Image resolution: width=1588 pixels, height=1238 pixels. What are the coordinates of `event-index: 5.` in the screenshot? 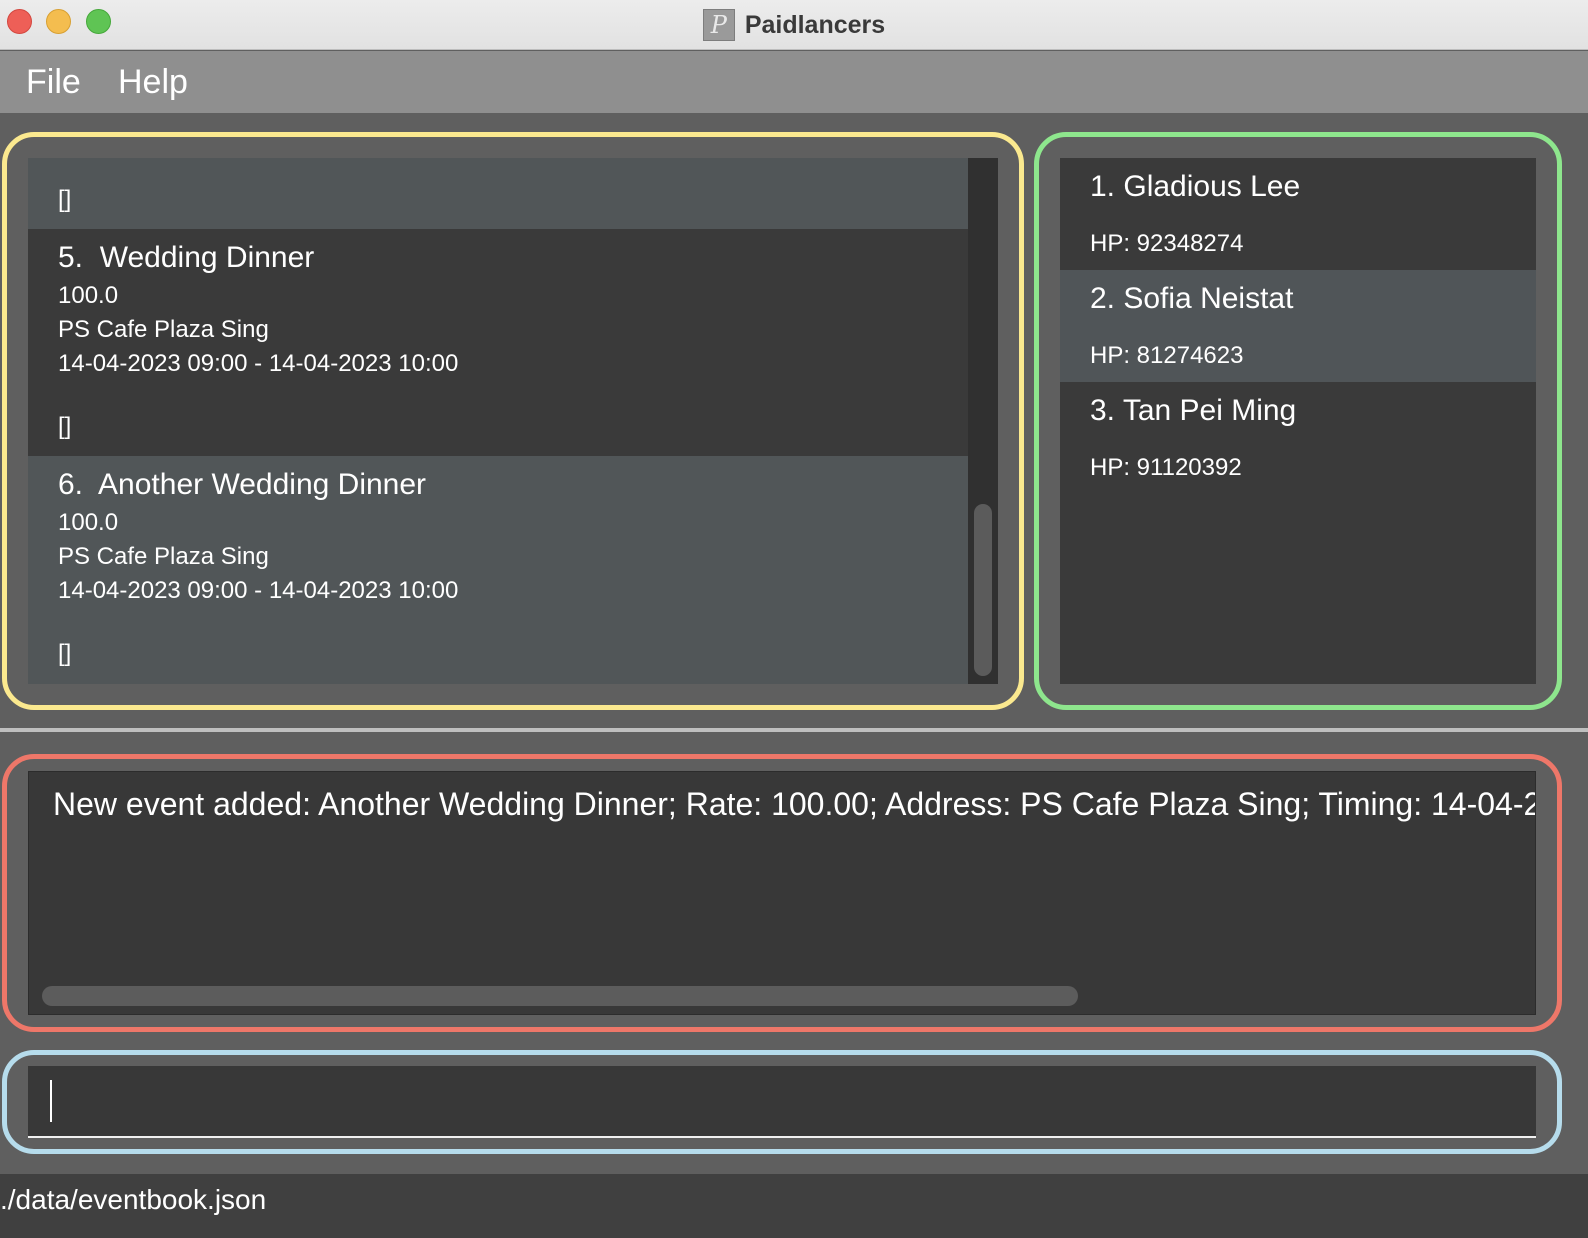 It's located at (71, 257).